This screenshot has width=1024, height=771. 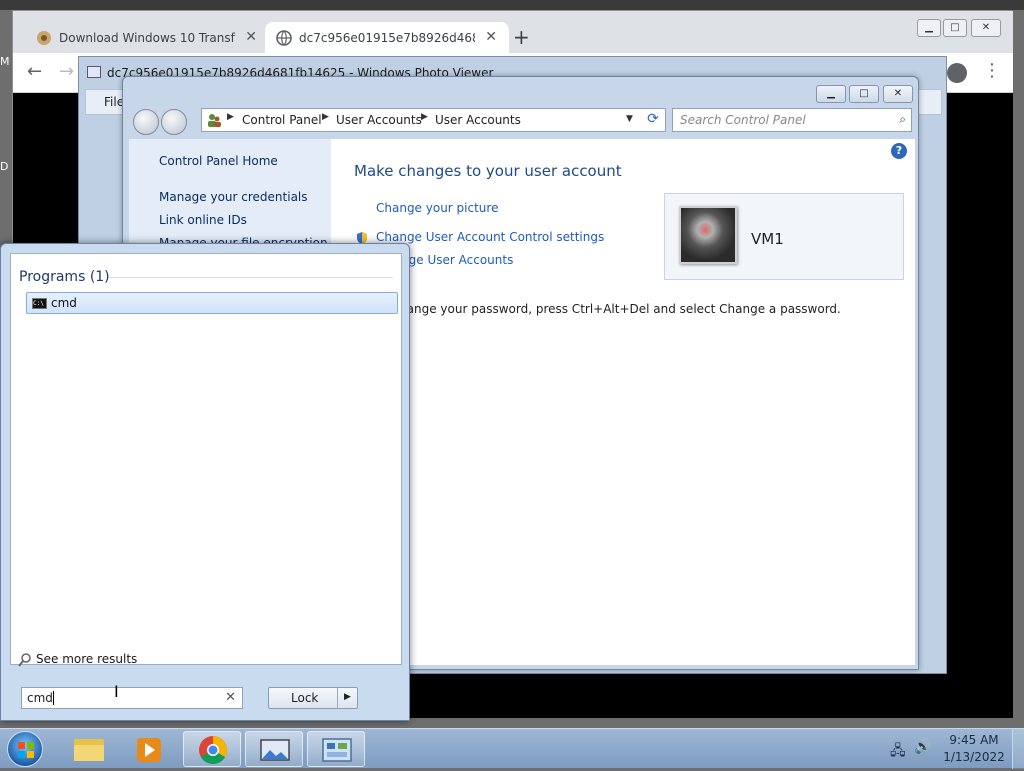 I want to click on windows-logo-icon, so click(x=26, y=750).